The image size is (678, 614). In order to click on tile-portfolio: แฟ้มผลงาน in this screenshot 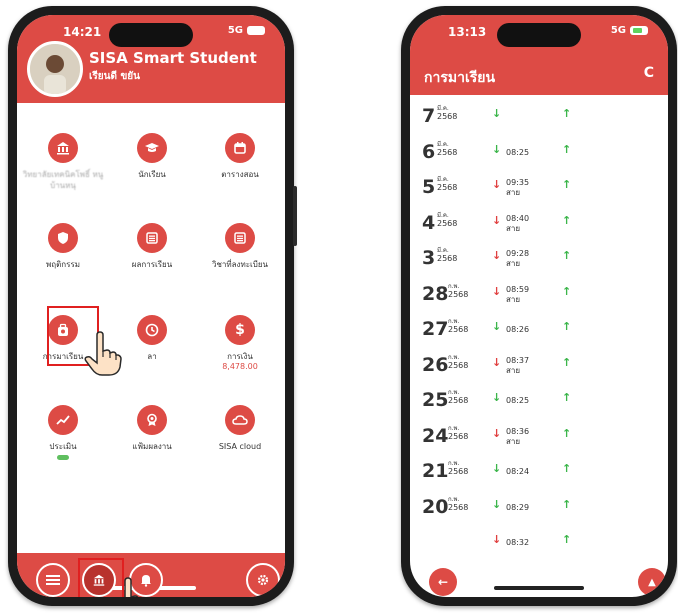, I will do `click(152, 428)`.